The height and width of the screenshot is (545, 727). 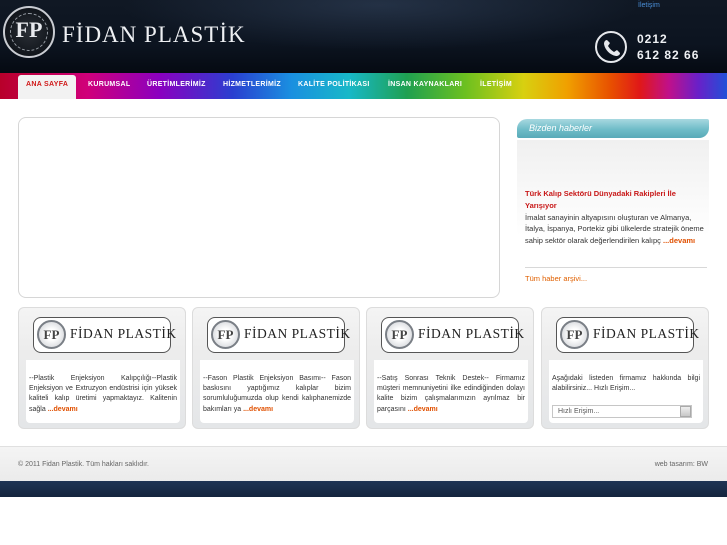 I want to click on nav-item-human-resources: İNSAN KAYNAKLARI, so click(x=425, y=84).